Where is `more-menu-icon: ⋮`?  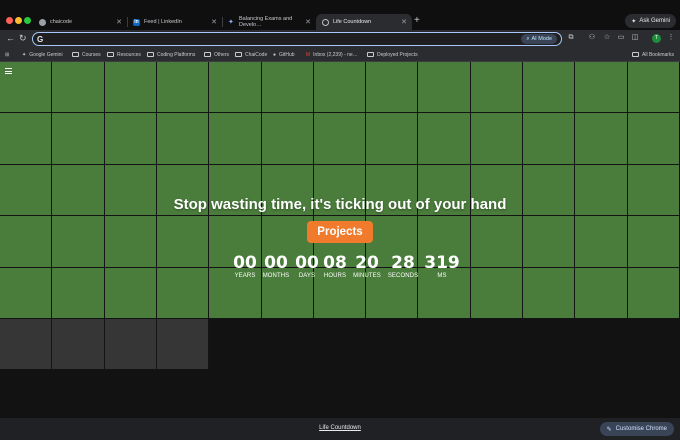 more-menu-icon: ⋮ is located at coordinates (671, 38).